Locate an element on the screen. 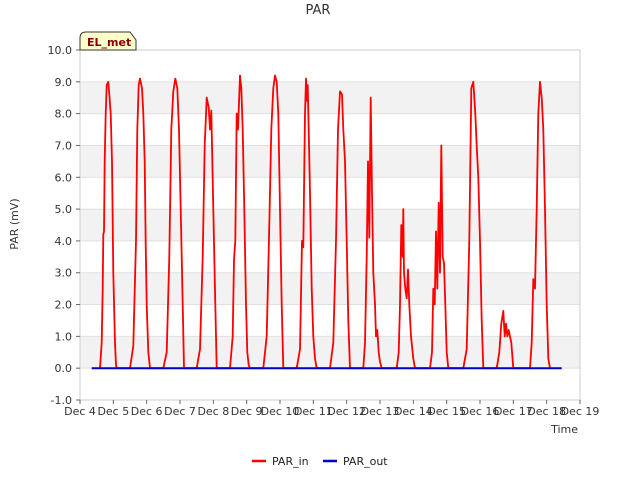 This screenshot has height=480, width=640. badge-label: EL_met is located at coordinates (109, 42).